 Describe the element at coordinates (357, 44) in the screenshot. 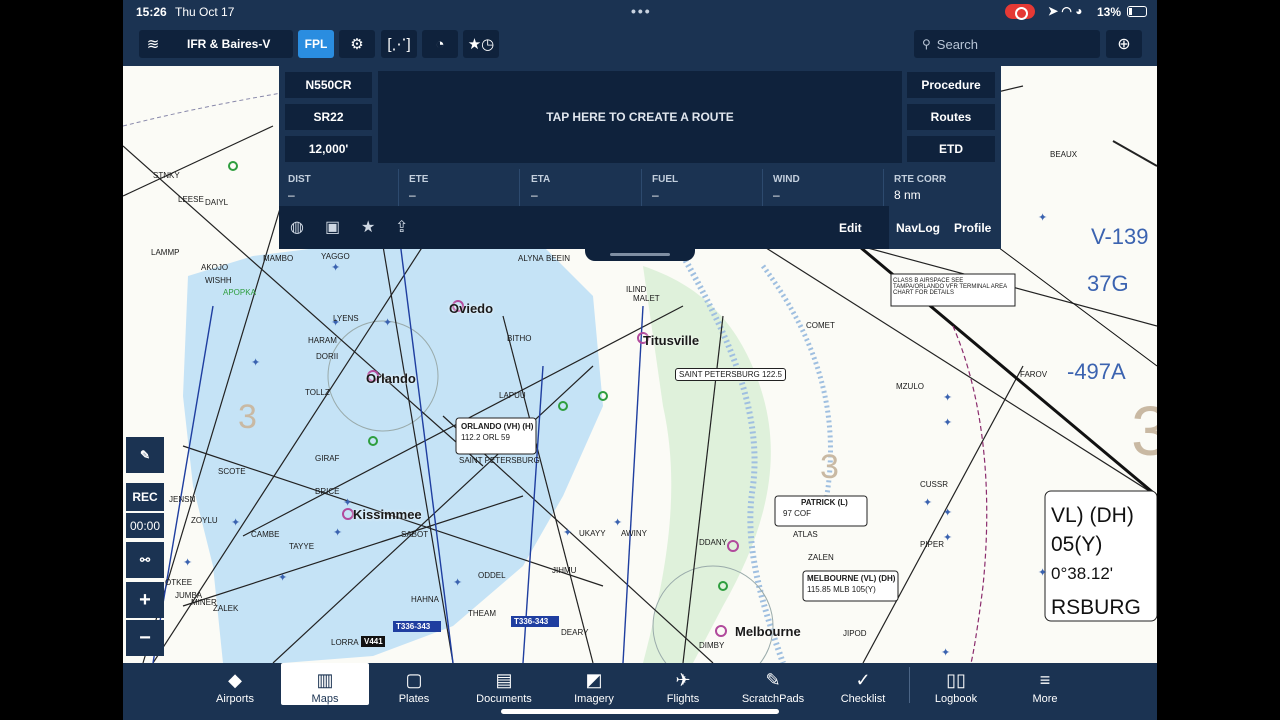

I see `settings-button: ⚙` at that location.